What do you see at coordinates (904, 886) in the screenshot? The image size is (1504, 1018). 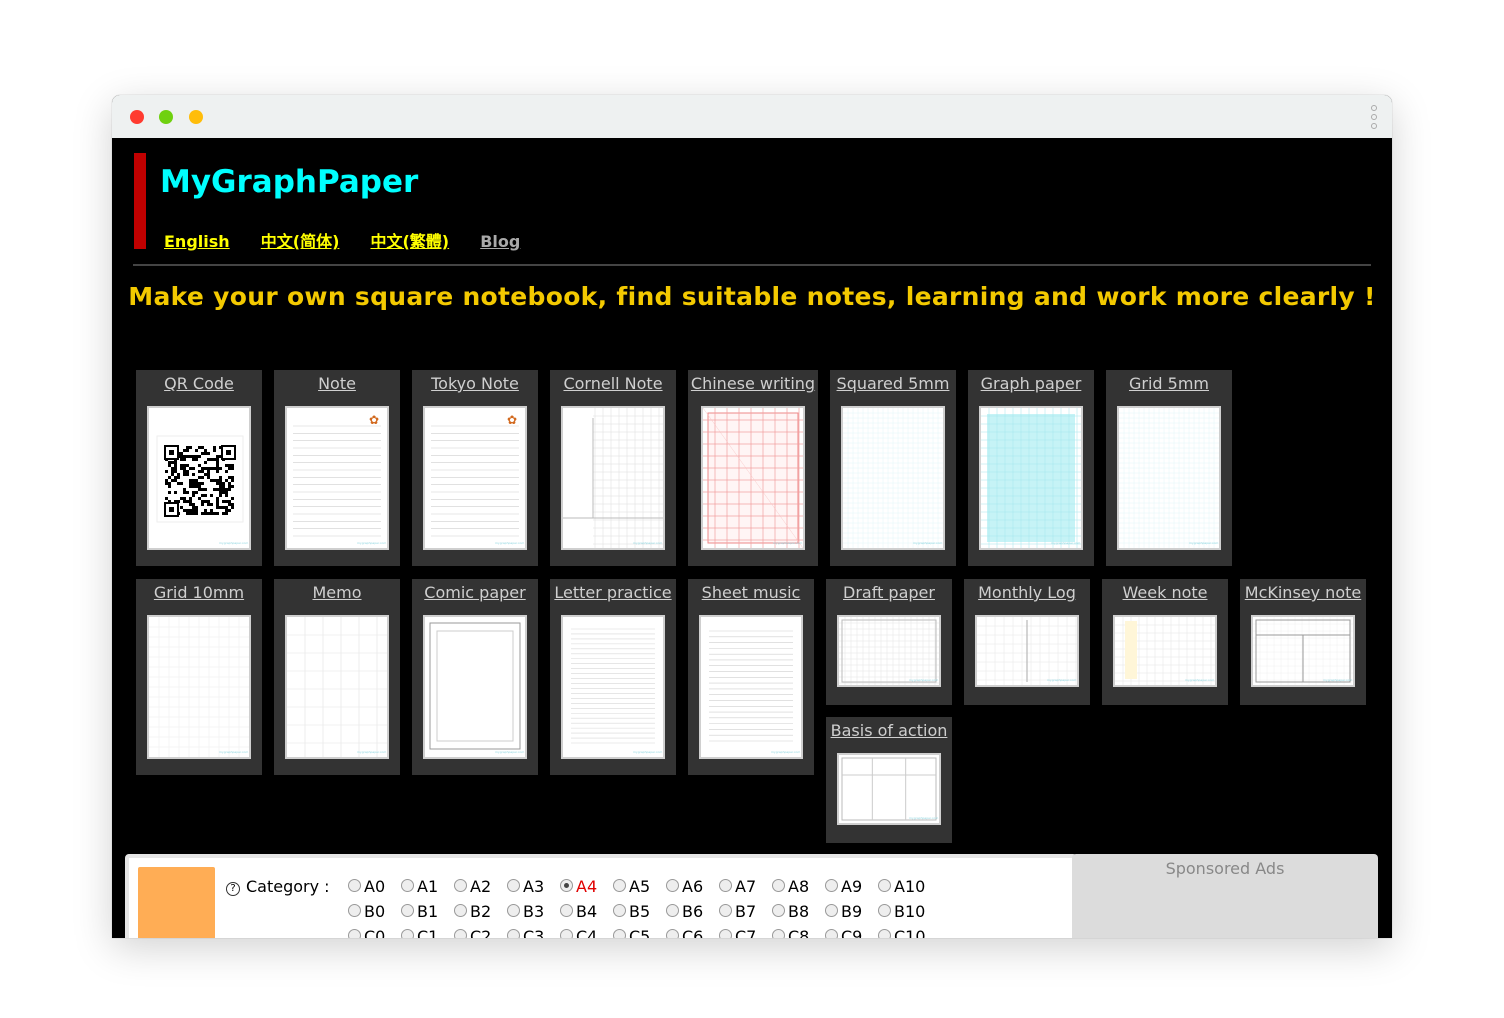 I see `size-option-a10: A10` at bounding box center [904, 886].